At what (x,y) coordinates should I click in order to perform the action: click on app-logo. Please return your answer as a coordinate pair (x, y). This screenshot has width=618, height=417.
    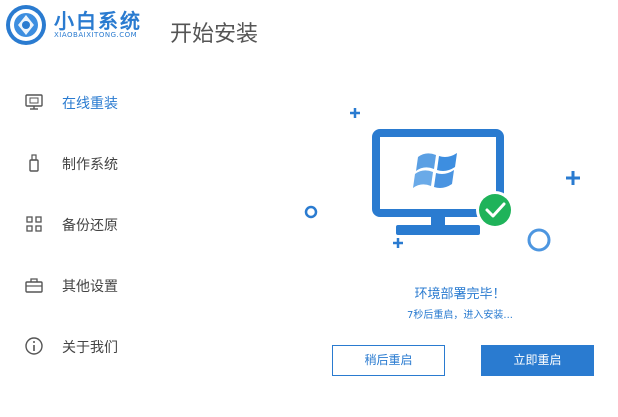
    Looking at the image, I should click on (26, 25).